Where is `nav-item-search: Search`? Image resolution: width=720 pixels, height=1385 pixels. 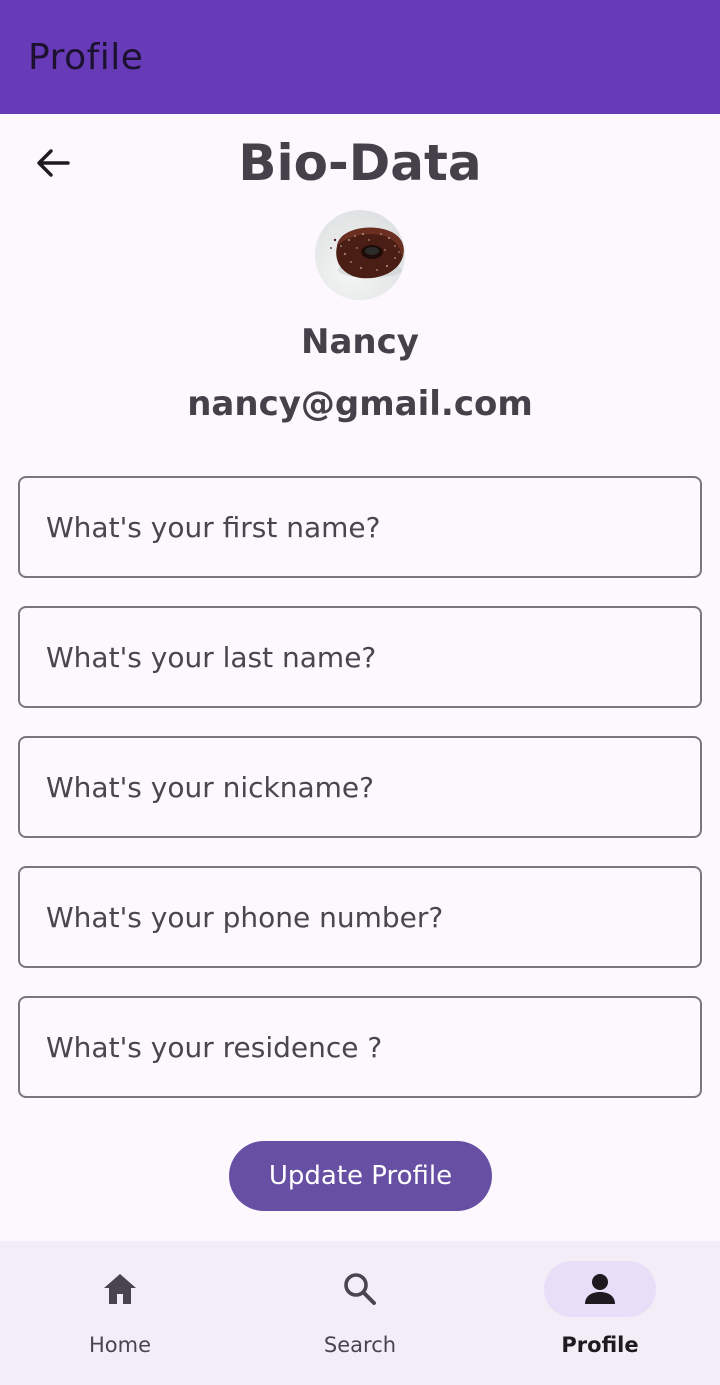
nav-item-search: Search is located at coordinates (360, 1313).